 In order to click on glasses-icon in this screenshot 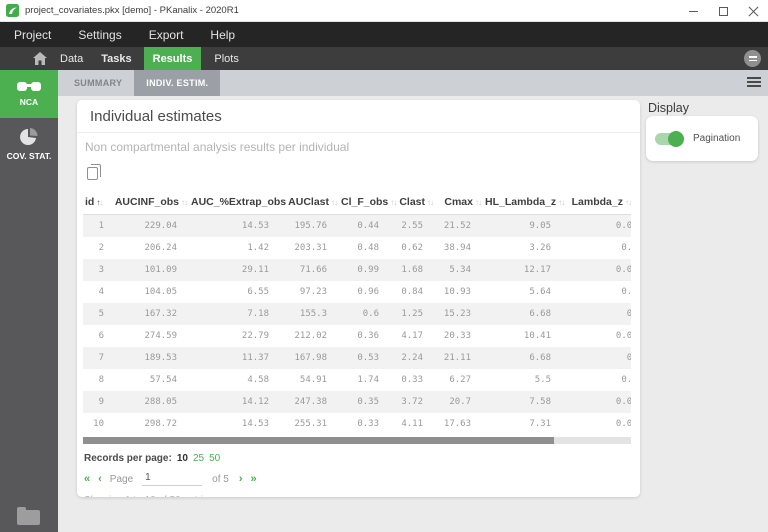, I will do `click(29, 86)`.